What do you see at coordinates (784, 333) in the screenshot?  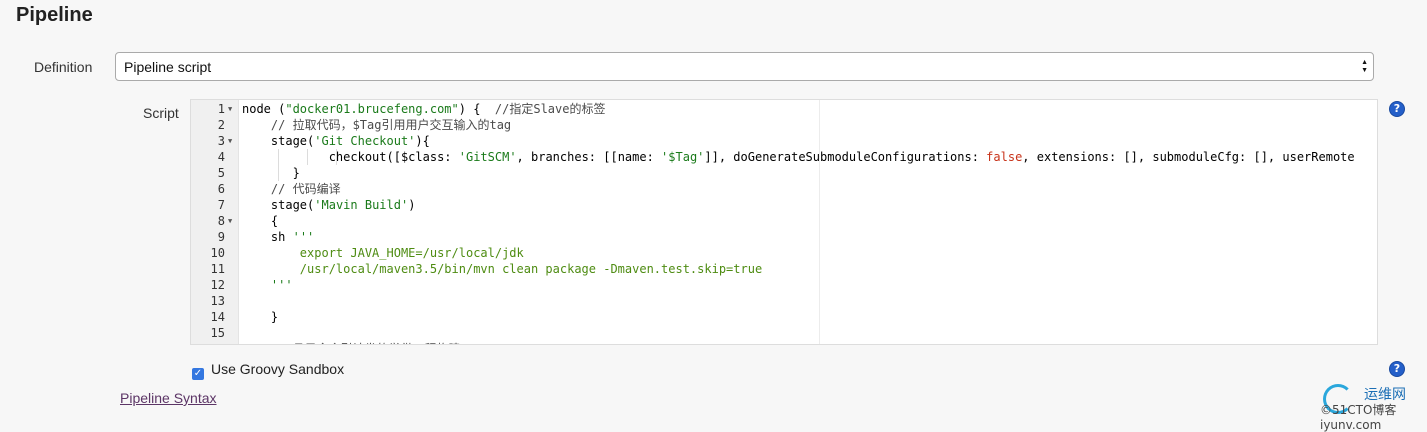 I see `code-line: 15` at bounding box center [784, 333].